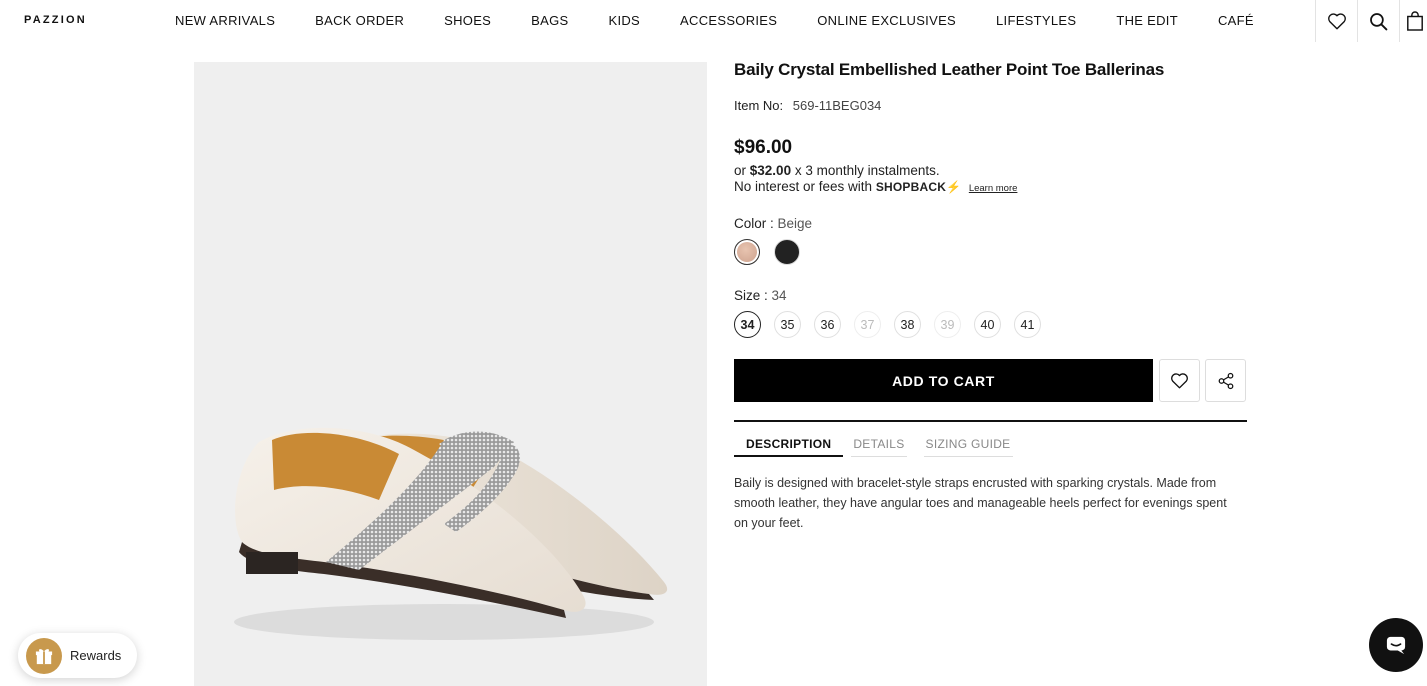 This screenshot has height=686, width=1427. What do you see at coordinates (44, 655) in the screenshot?
I see `gift-icon` at bounding box center [44, 655].